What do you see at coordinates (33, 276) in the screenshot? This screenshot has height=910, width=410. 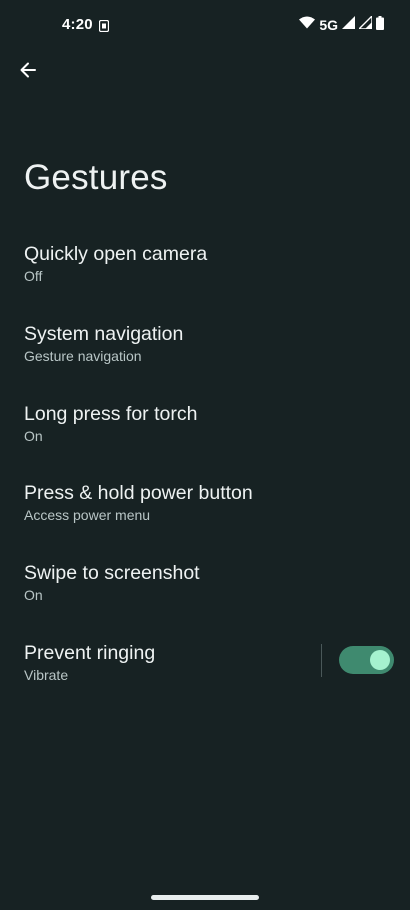 I see `setting-summary: Off` at bounding box center [33, 276].